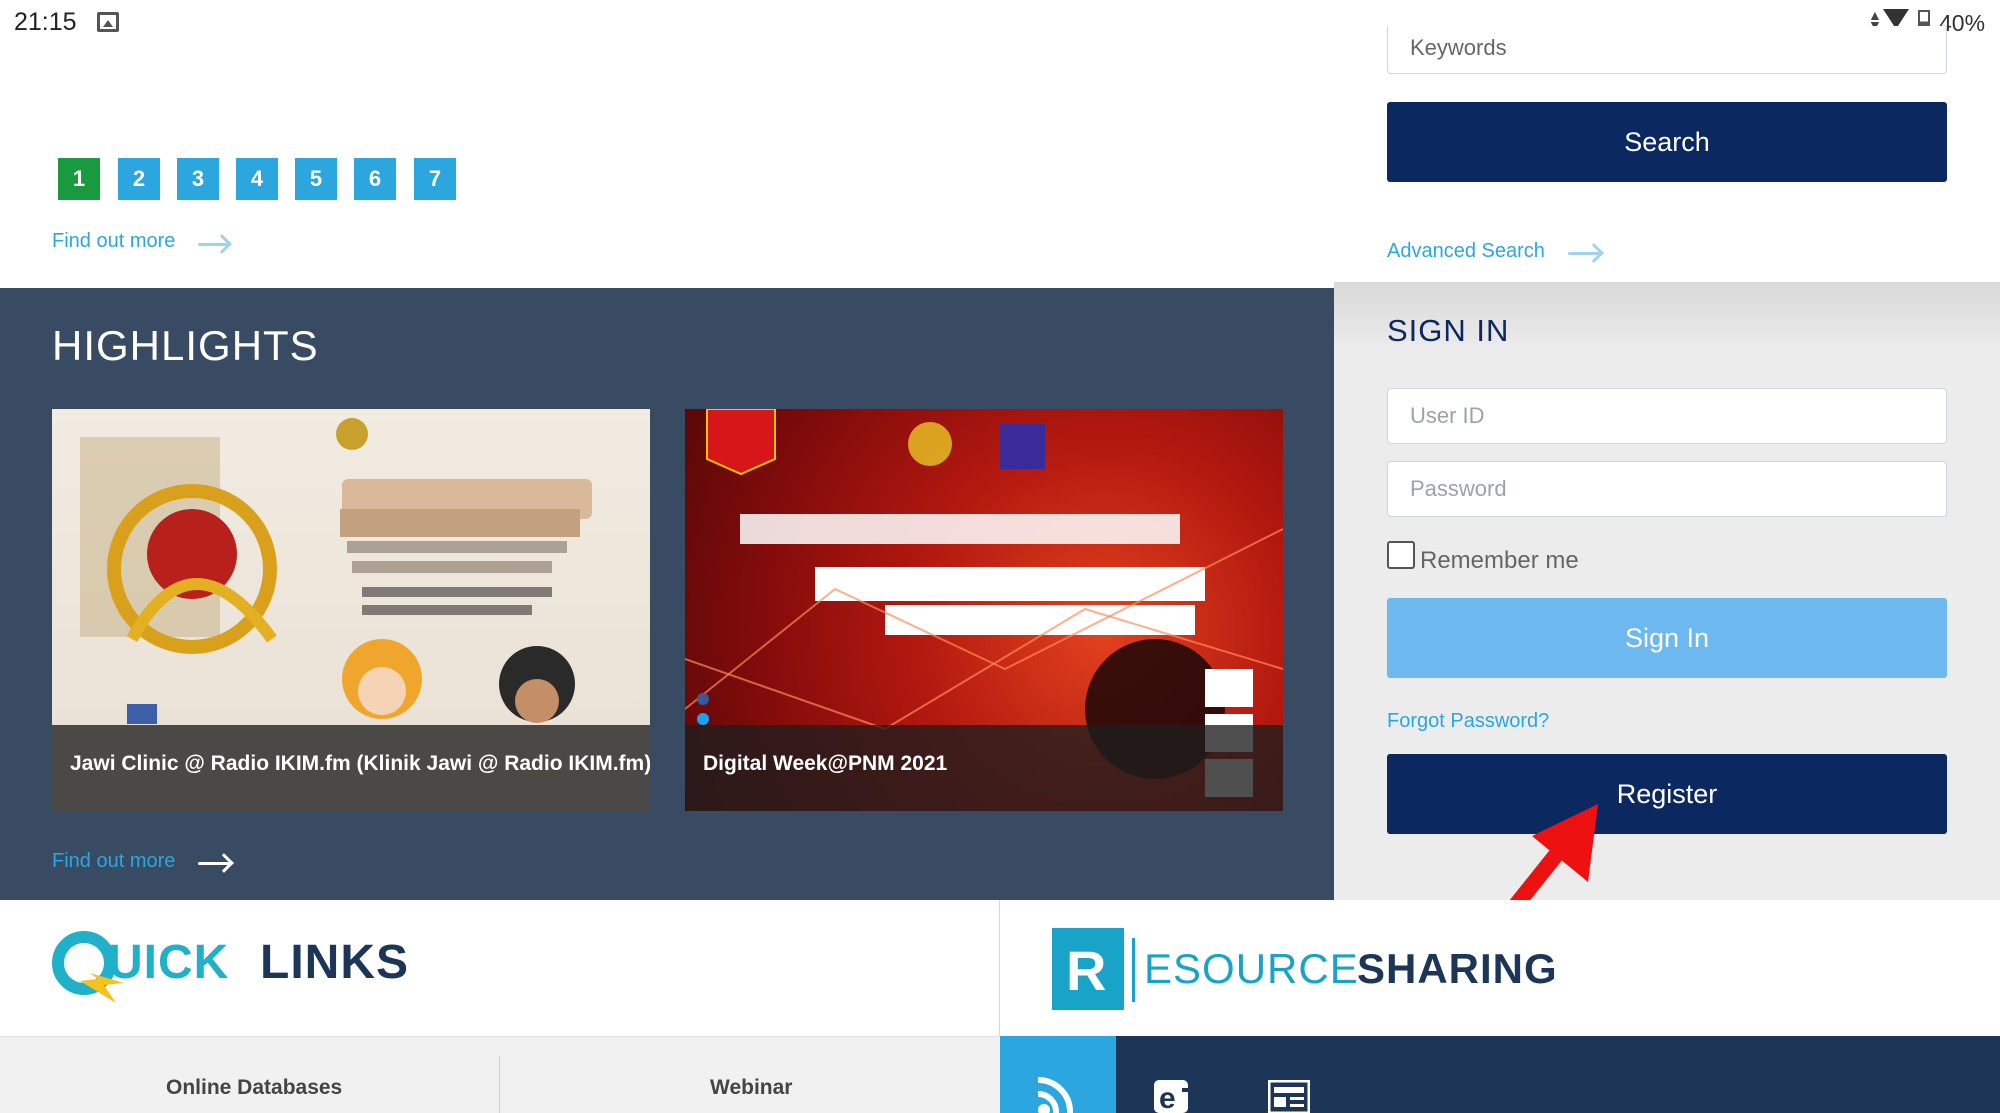  What do you see at coordinates (1055, 1095) in the screenshot?
I see `rss-icon` at bounding box center [1055, 1095].